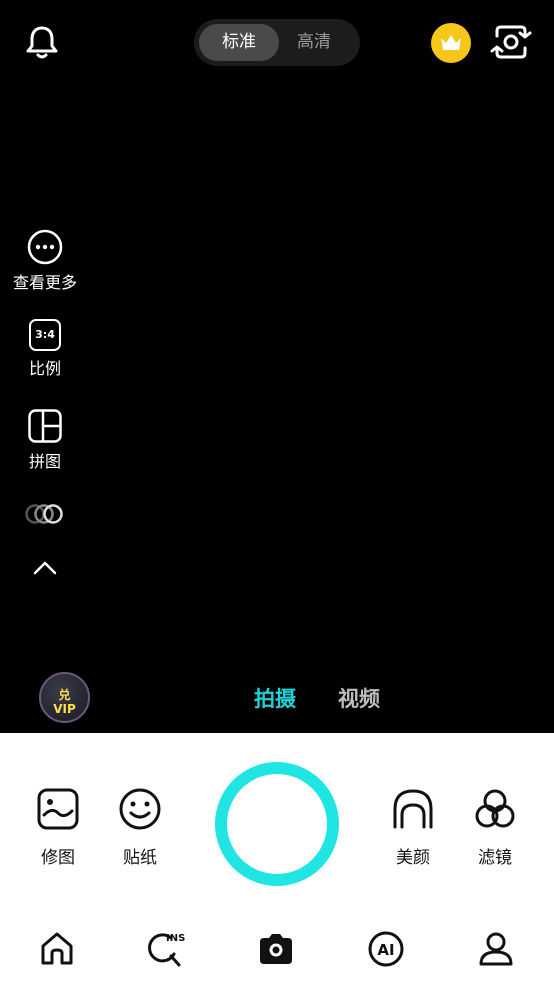 The height and width of the screenshot is (984, 554). I want to click on flip-camera-icon, so click(511, 42).